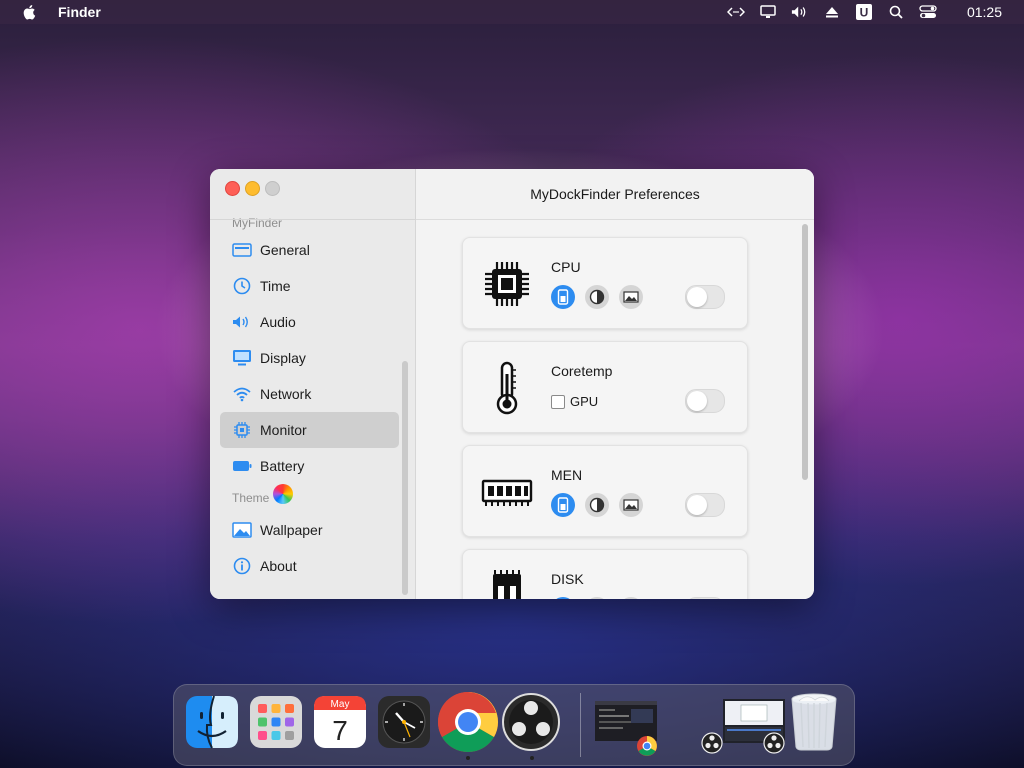 The height and width of the screenshot is (768, 1024). What do you see at coordinates (605, 387) in the screenshot?
I see `monitor-card-coretemp: Coretemp GPU` at bounding box center [605, 387].